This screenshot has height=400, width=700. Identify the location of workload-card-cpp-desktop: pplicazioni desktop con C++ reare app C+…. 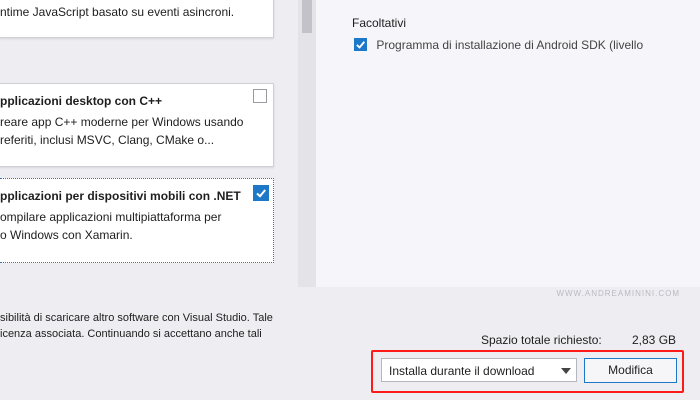
(137, 125).